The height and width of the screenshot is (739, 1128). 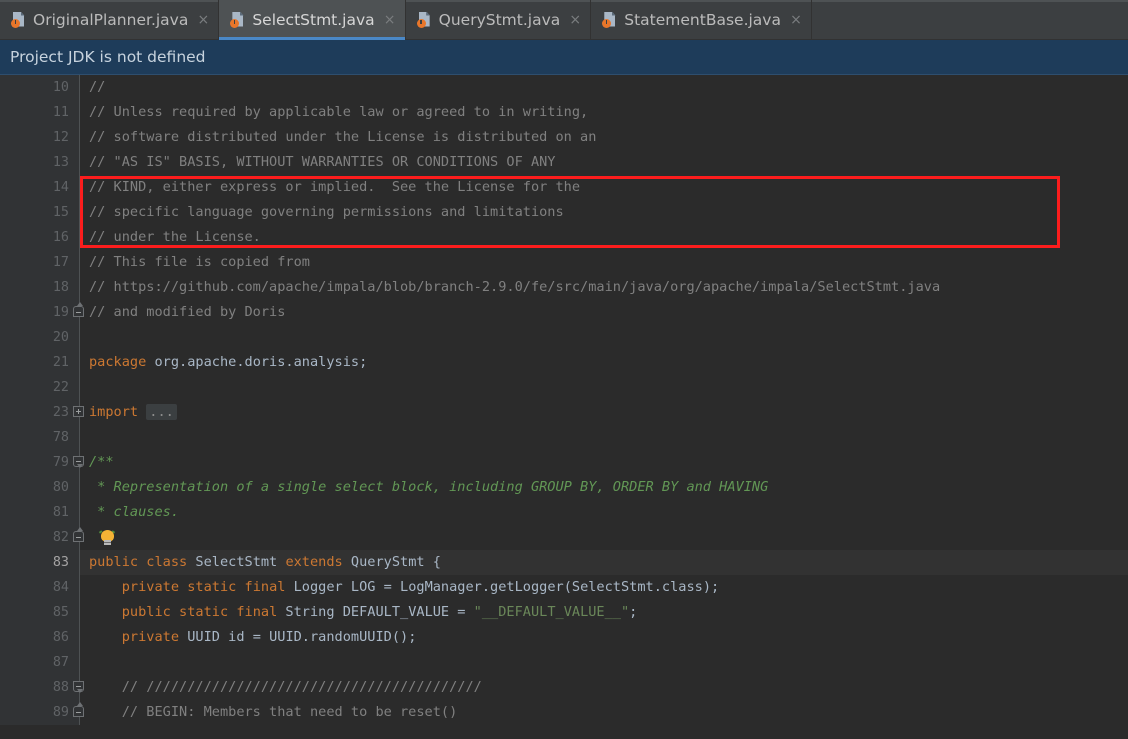 What do you see at coordinates (39, 587) in the screenshot?
I see `line-number-gutter: 84` at bounding box center [39, 587].